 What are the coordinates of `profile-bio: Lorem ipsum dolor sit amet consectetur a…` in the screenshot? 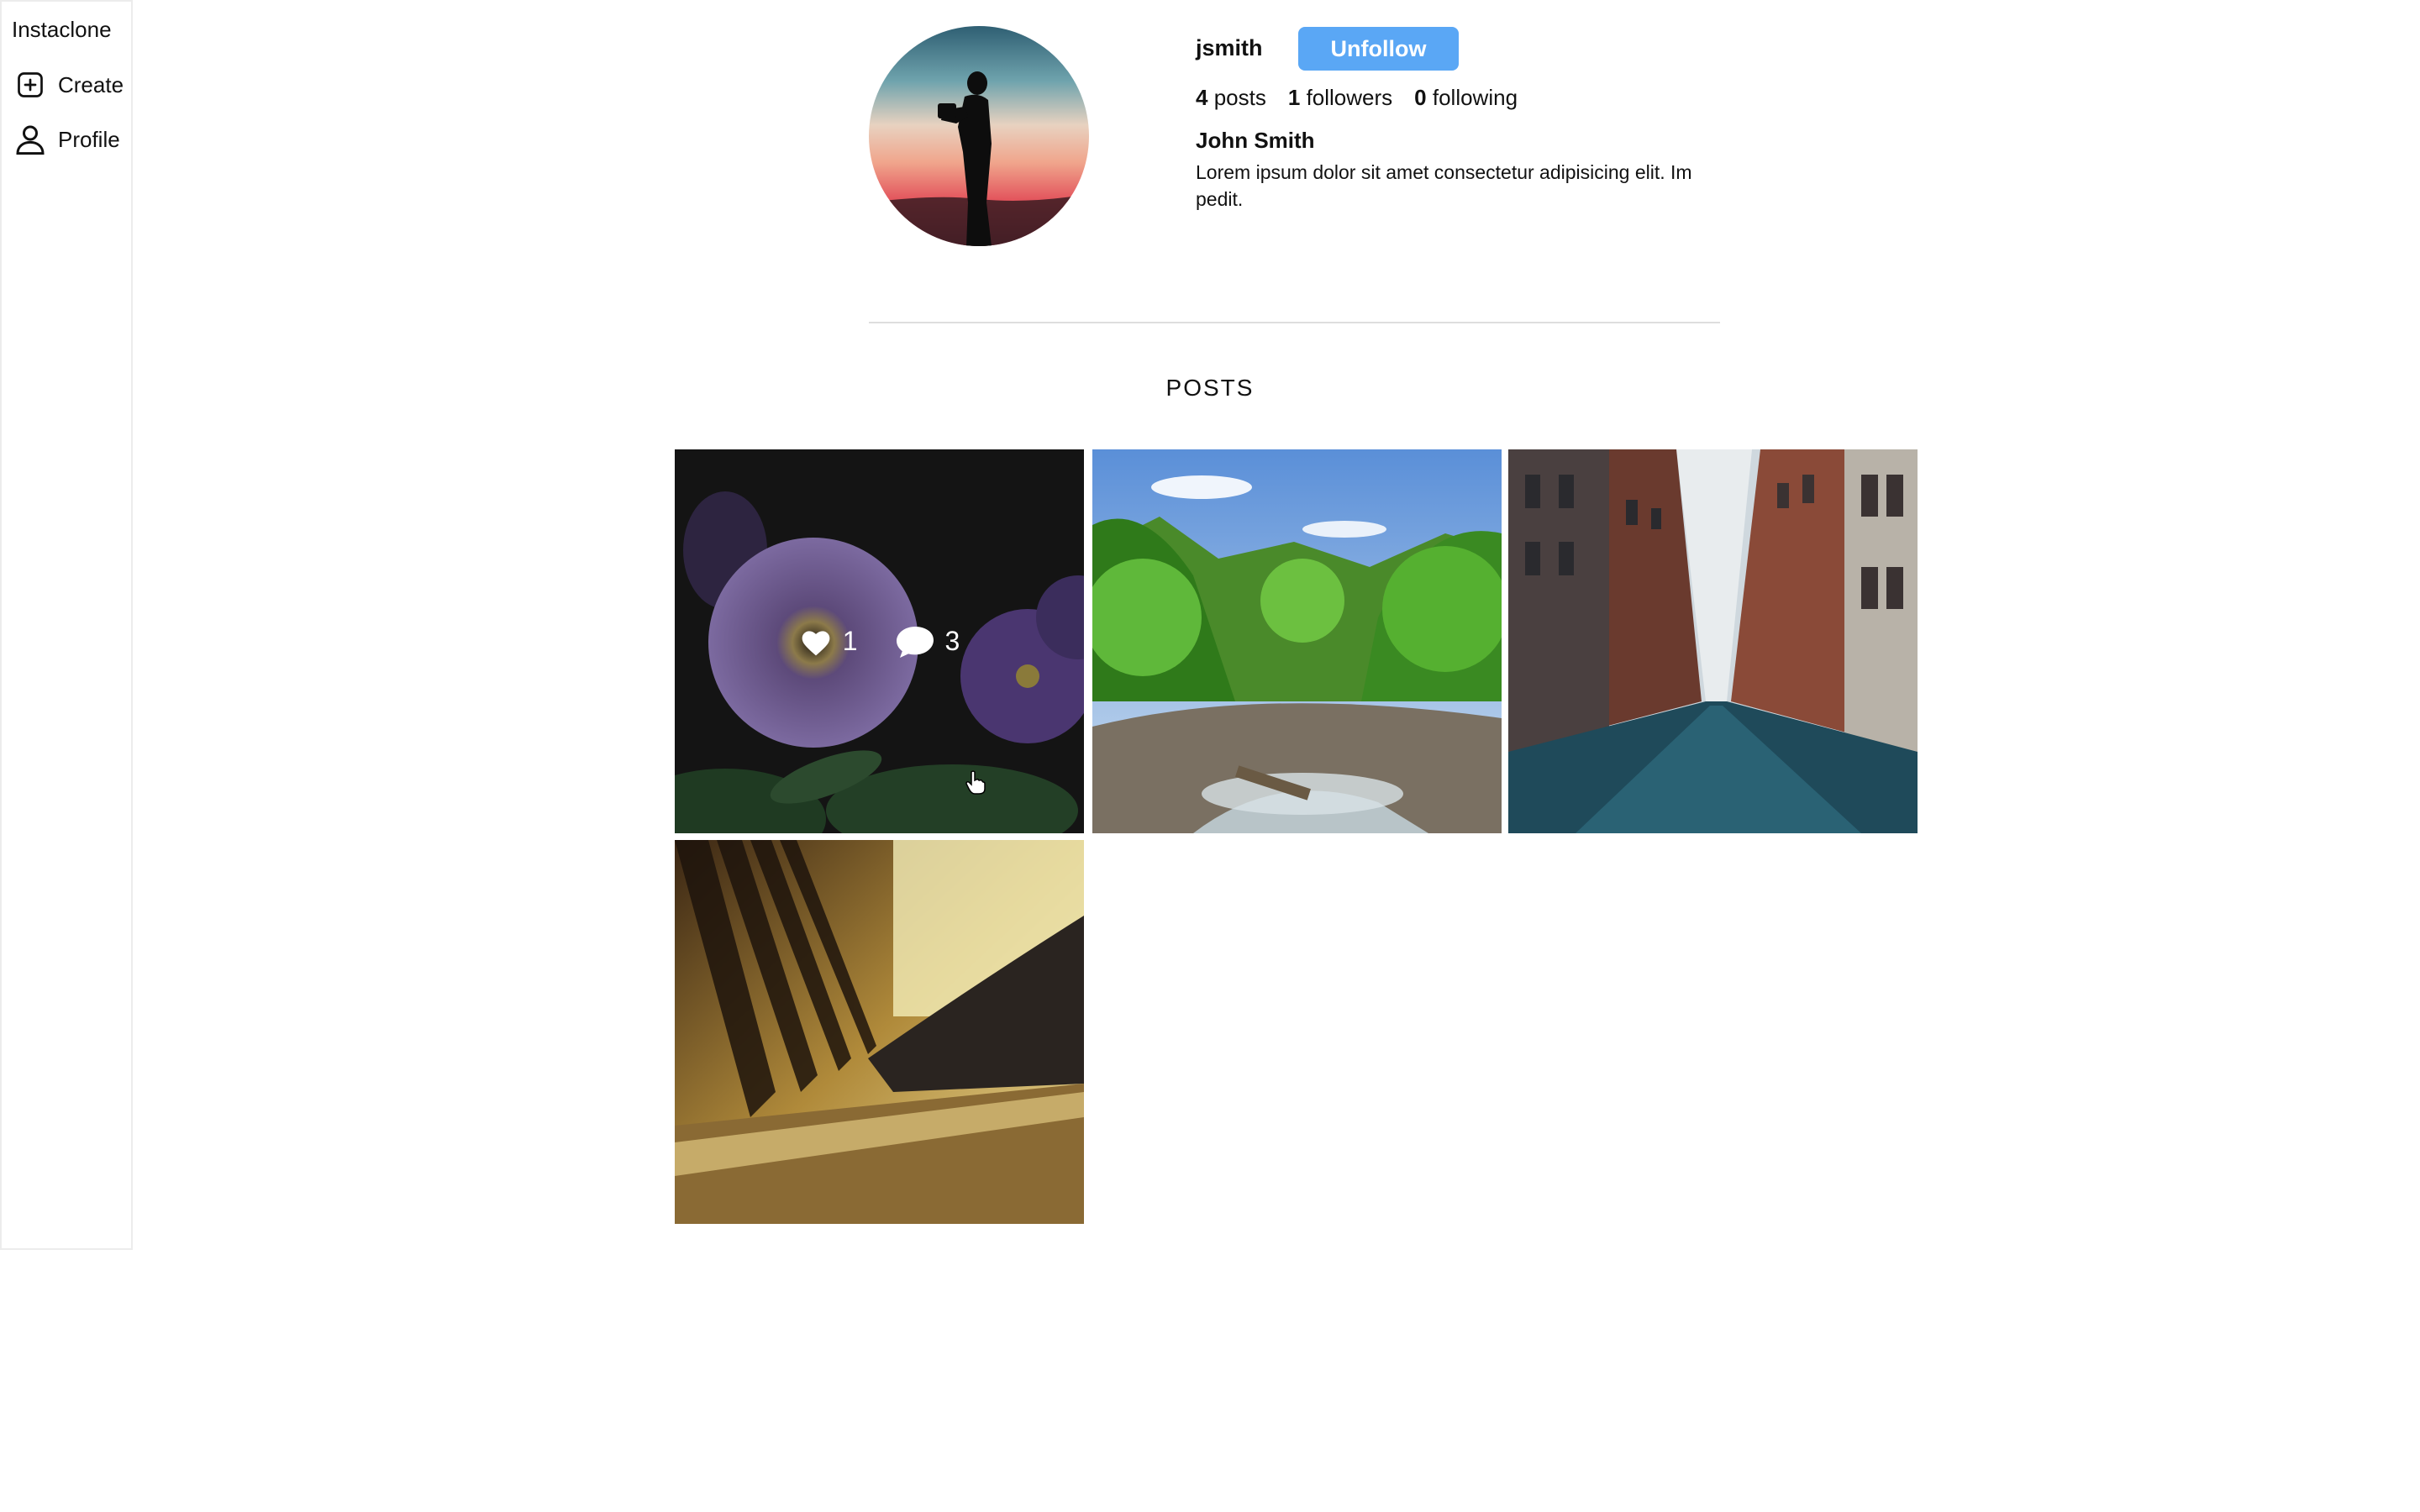 It's located at (1444, 185).